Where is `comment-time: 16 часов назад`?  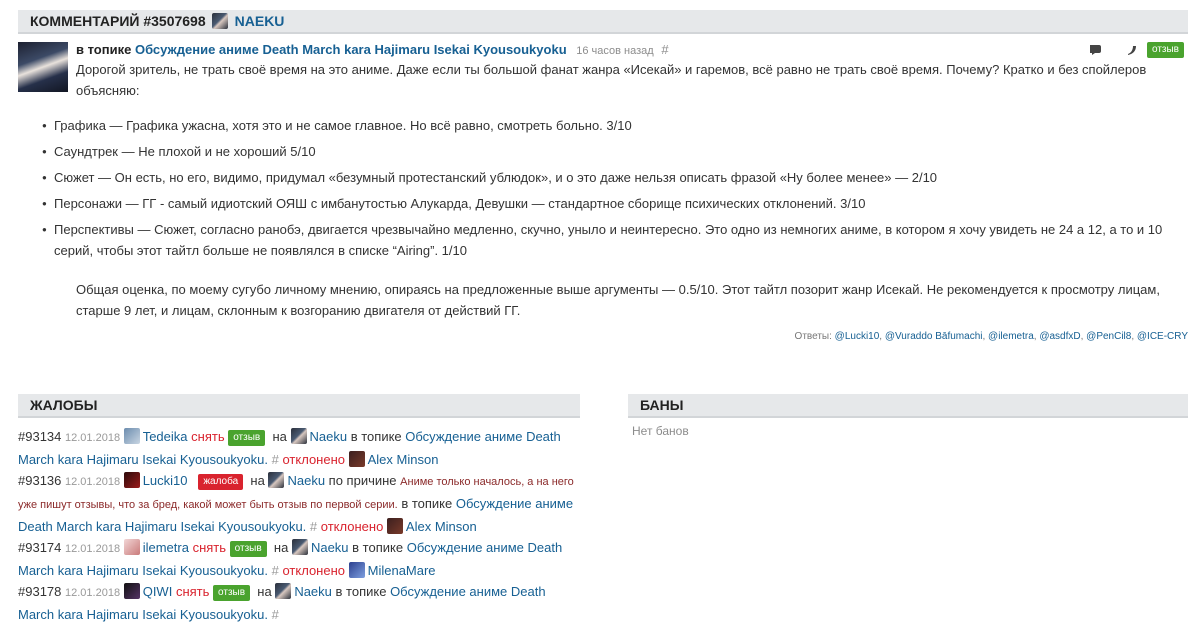 comment-time: 16 часов назад is located at coordinates (615, 51).